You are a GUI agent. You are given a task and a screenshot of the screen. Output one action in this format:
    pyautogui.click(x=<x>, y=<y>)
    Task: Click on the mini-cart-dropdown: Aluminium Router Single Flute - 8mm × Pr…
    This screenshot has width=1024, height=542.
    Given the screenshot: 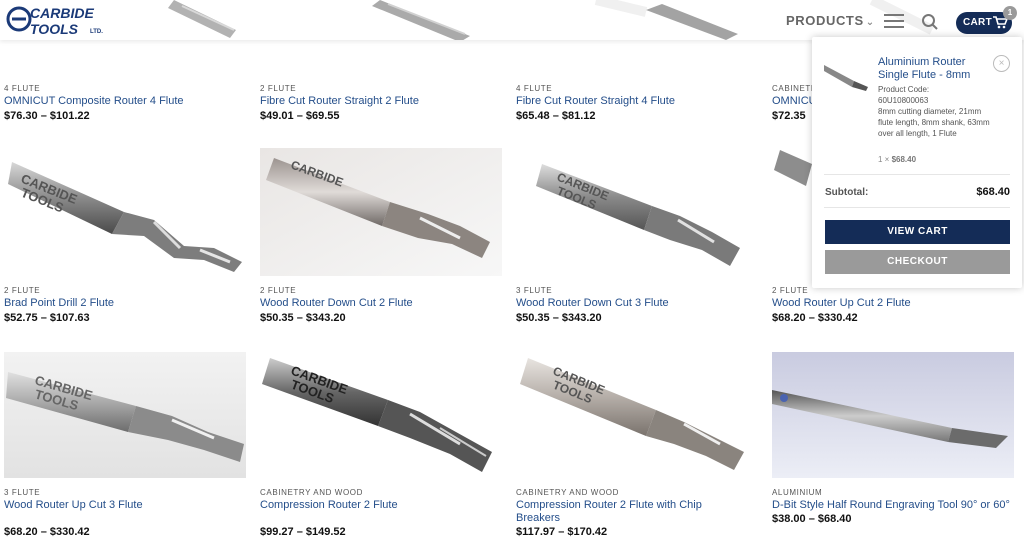 What is the action you would take?
    pyautogui.click(x=917, y=162)
    